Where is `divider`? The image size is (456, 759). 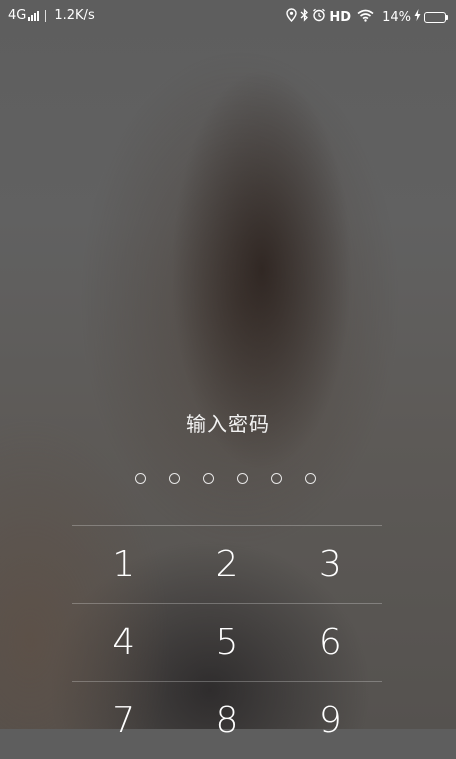 divider is located at coordinates (46, 15).